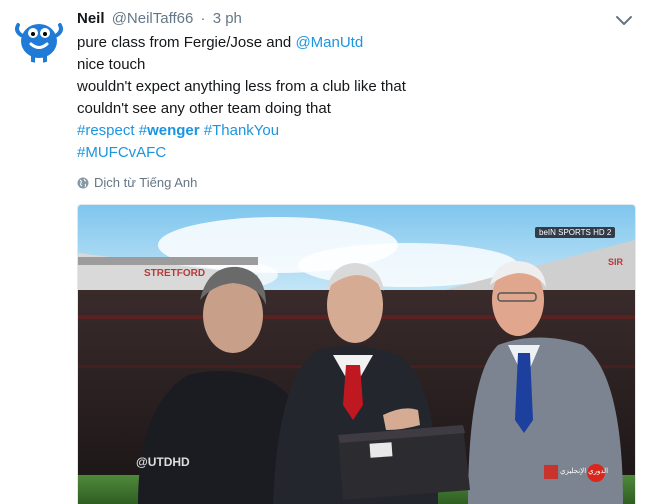 The image size is (647, 504). I want to click on hashtag-link: #MUFCvAFC, so click(121, 152).